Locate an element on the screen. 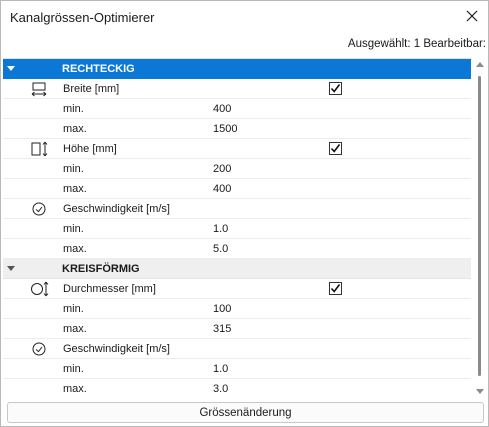 The height and width of the screenshot is (427, 489). property-row: Breite [mm] is located at coordinates (237, 89).